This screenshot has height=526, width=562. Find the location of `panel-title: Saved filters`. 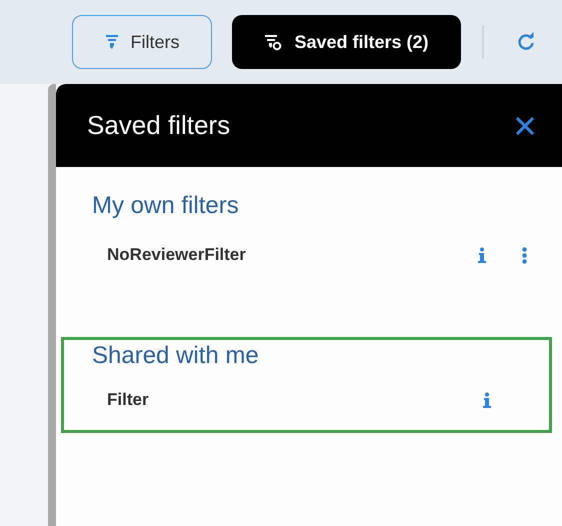

panel-title: Saved filters is located at coordinates (158, 125).